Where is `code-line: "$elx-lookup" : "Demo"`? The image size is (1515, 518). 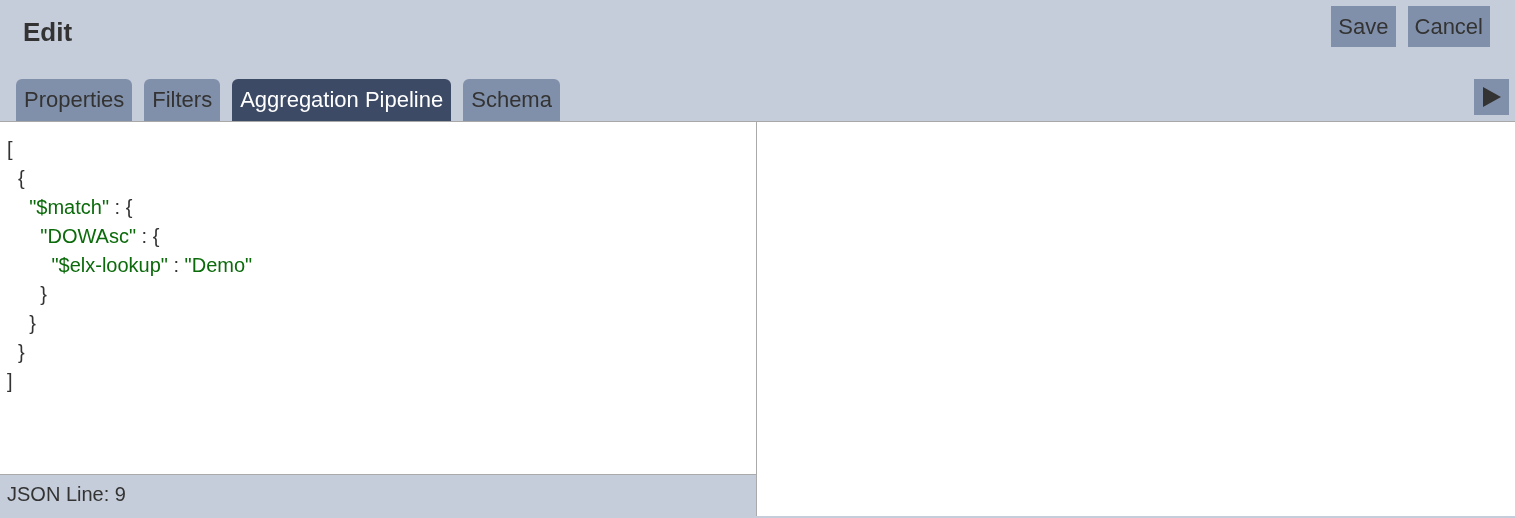
code-line: "$elx-lookup" : "Demo" is located at coordinates (152, 265).